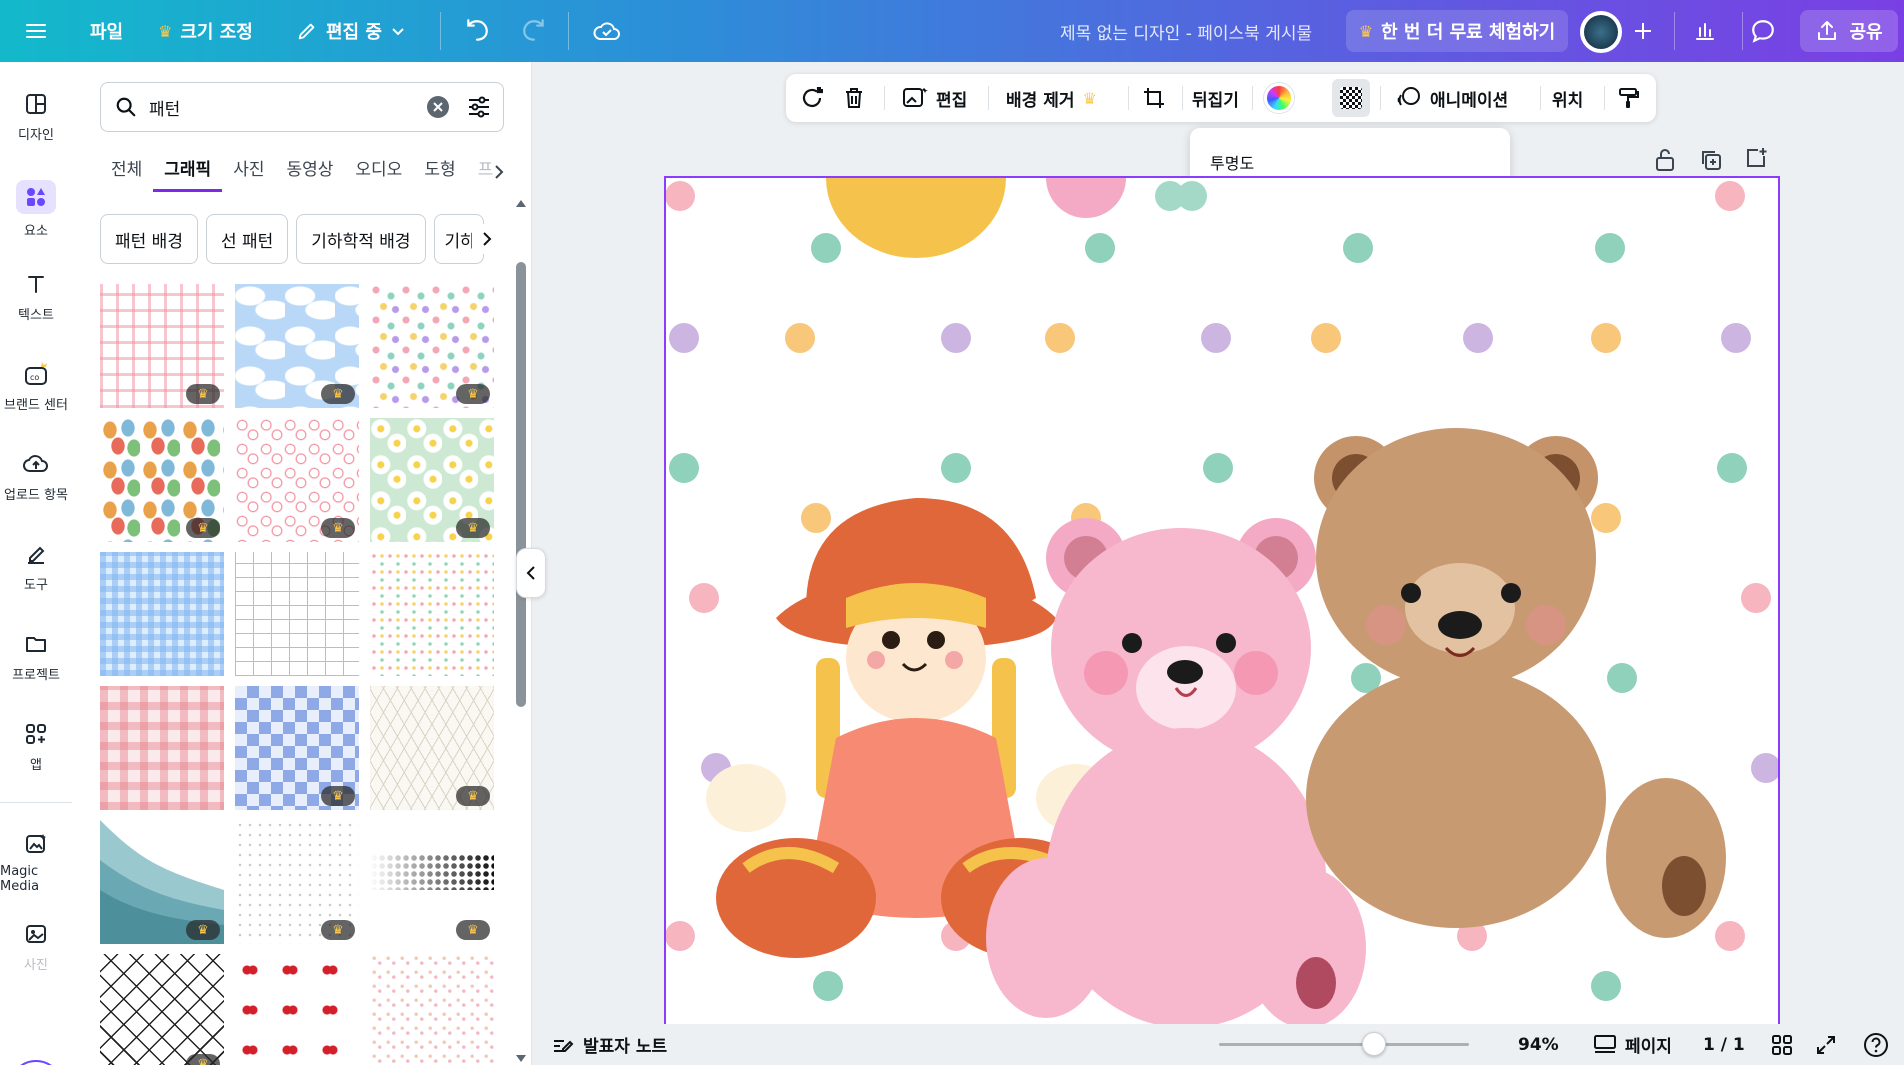 This screenshot has width=1904, height=1065. What do you see at coordinates (1186, 31) in the screenshot?
I see `design-title: 제목 없는 디자인 - 페이스북 게시물` at bounding box center [1186, 31].